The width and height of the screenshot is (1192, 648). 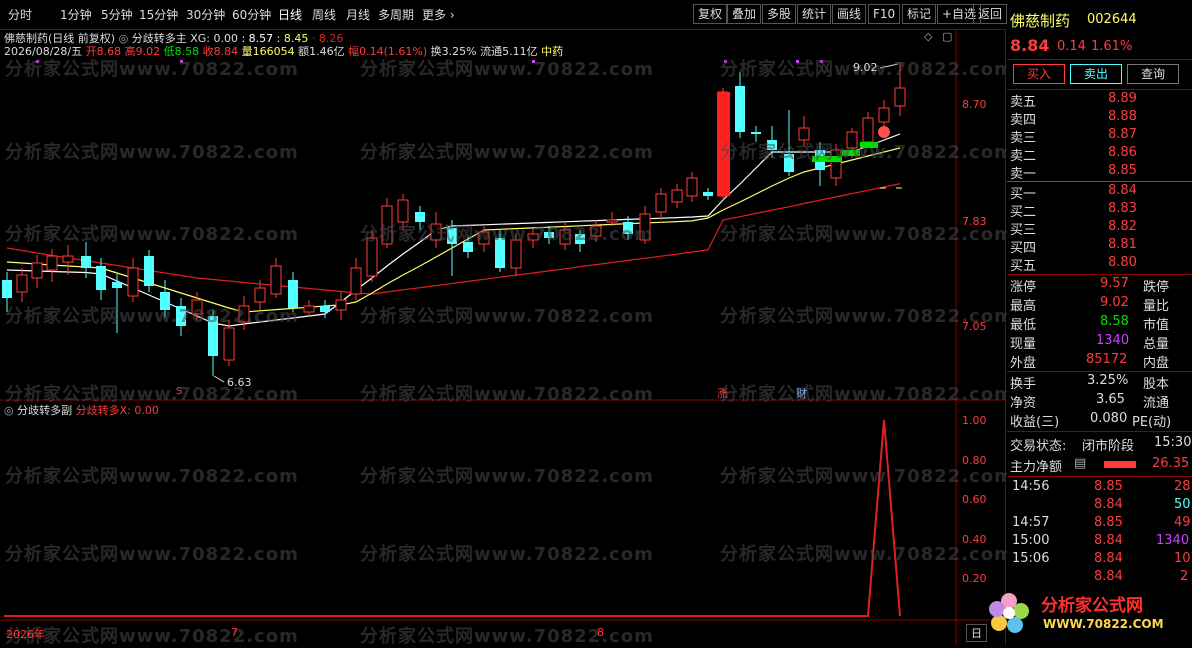 What do you see at coordinates (205, 14) in the screenshot?
I see `period-30min: 30分钟` at bounding box center [205, 14].